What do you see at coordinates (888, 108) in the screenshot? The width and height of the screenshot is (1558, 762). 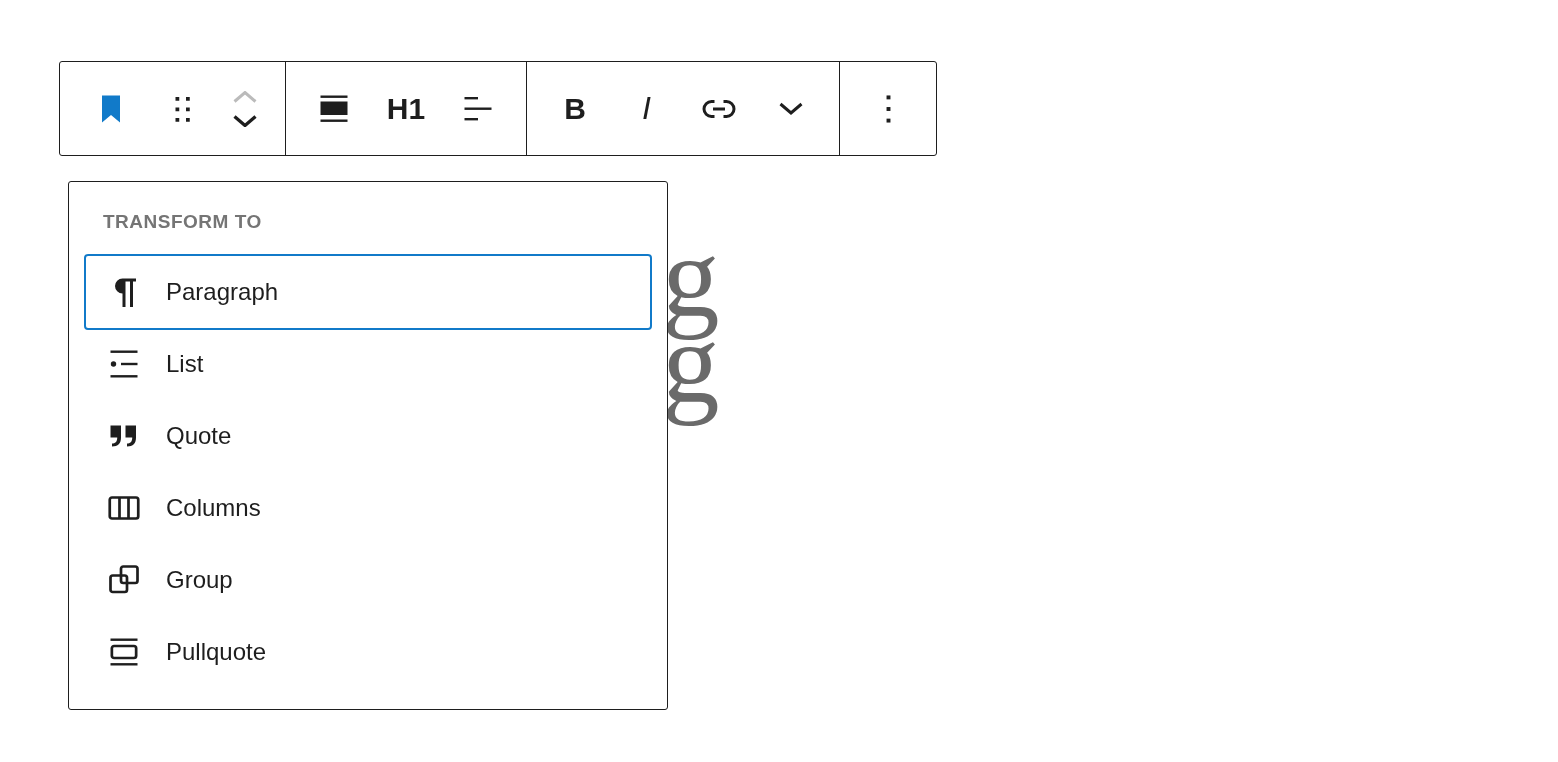 I see `more-options-icon` at bounding box center [888, 108].